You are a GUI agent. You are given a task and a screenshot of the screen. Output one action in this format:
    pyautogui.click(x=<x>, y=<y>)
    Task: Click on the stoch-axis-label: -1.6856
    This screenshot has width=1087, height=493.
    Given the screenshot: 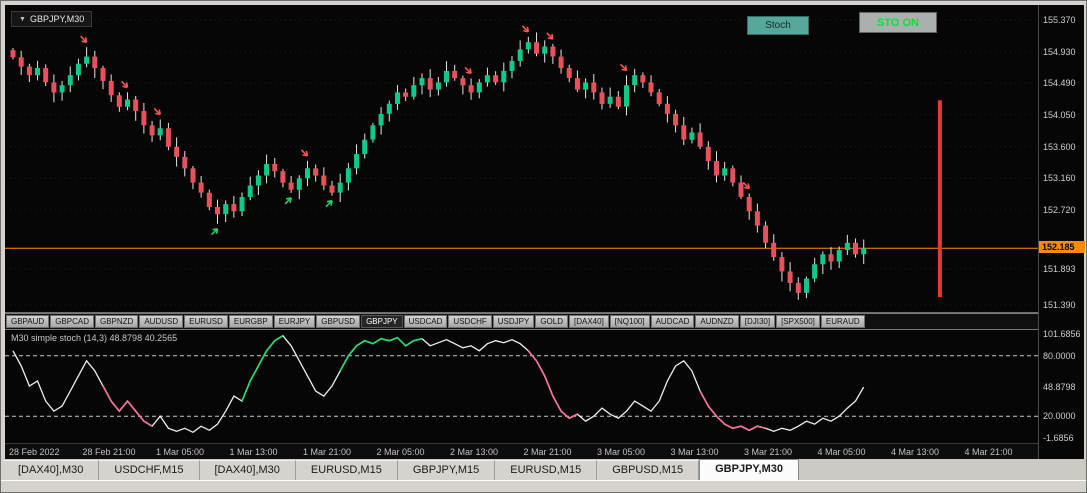 What is the action you would take?
    pyautogui.click(x=1058, y=438)
    